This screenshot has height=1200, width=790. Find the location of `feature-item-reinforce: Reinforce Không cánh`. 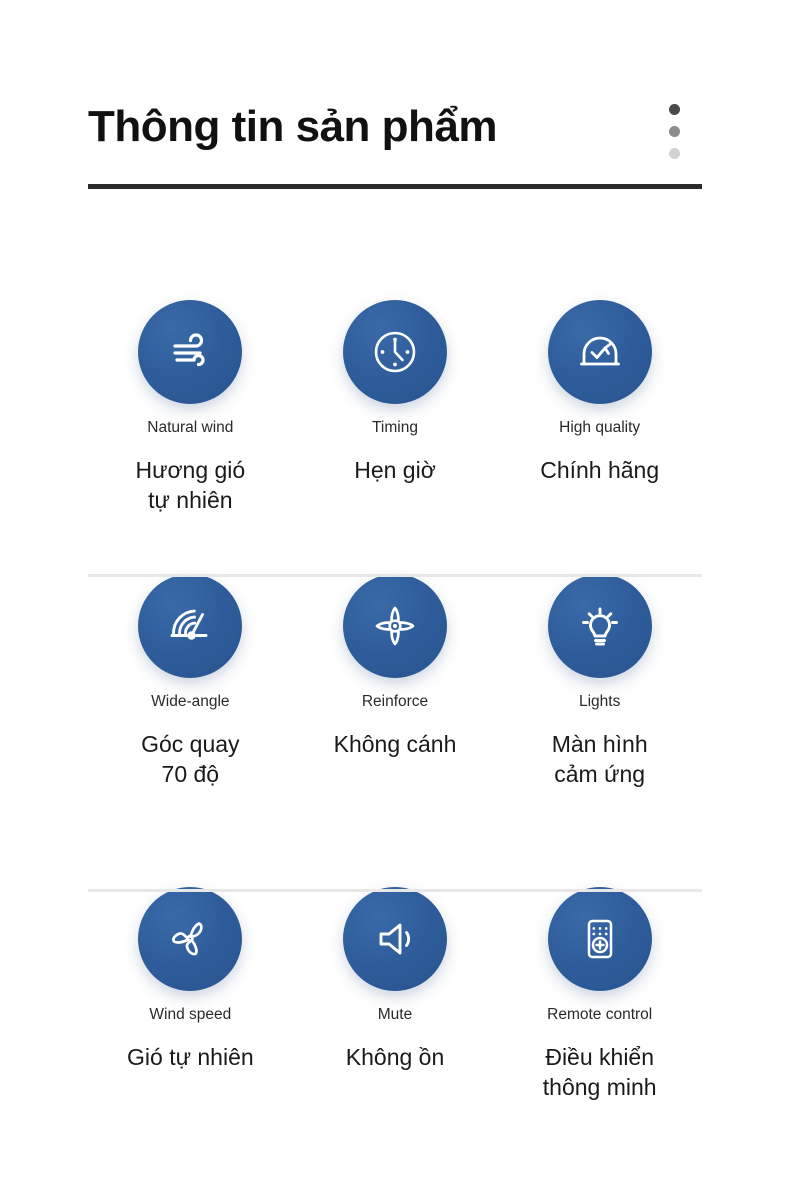

feature-item-reinforce: Reinforce Không cánh is located at coordinates (395, 730).